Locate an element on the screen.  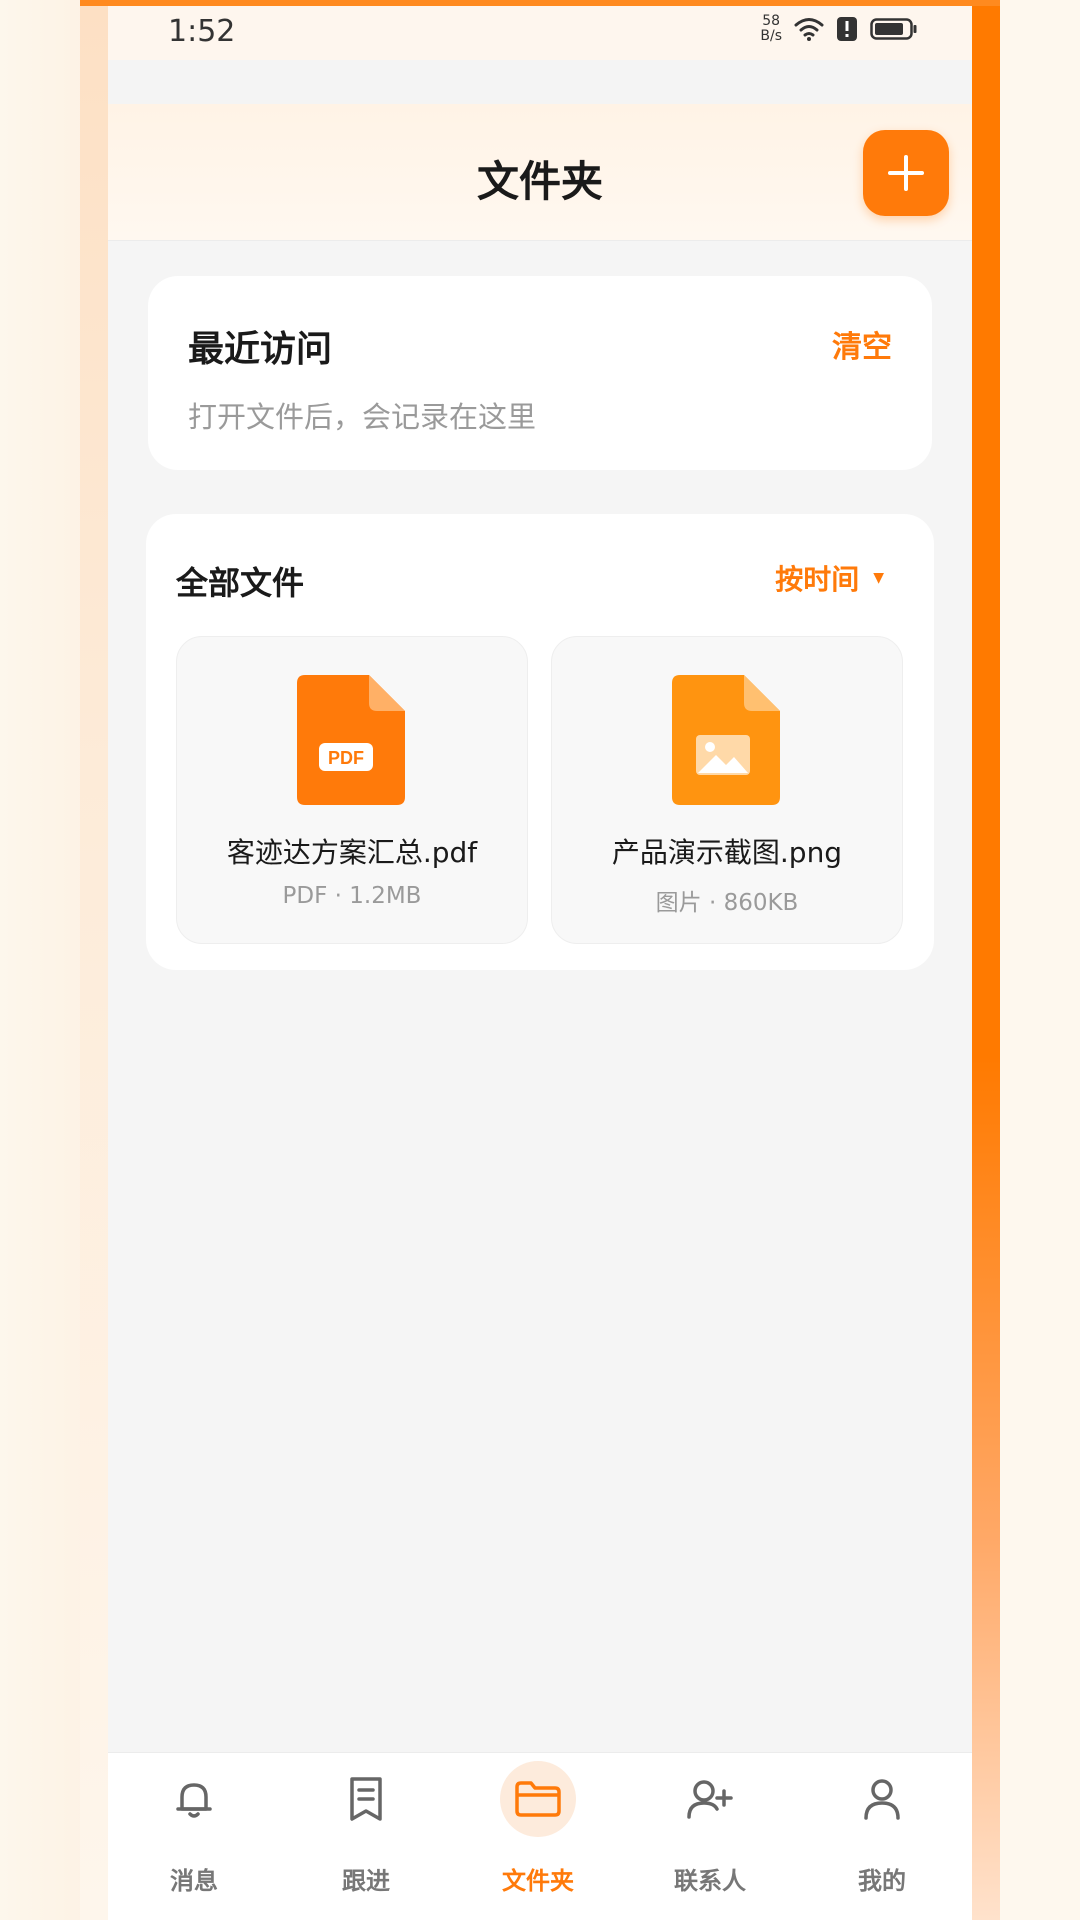
file-meta: PDF · 1.2MB is located at coordinates (352, 896).